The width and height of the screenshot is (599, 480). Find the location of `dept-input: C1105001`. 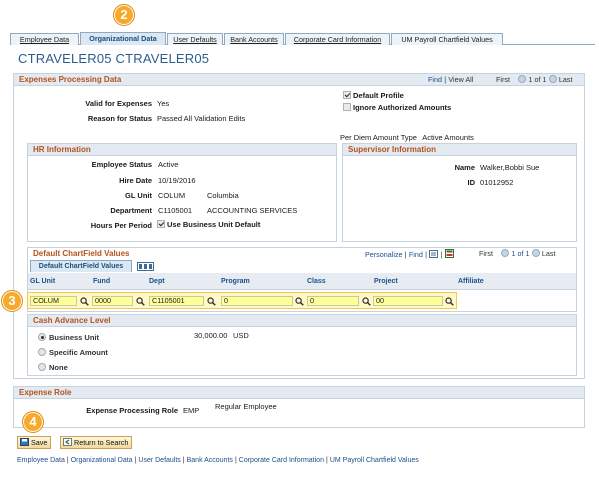

dept-input: C1105001 is located at coordinates (176, 301).